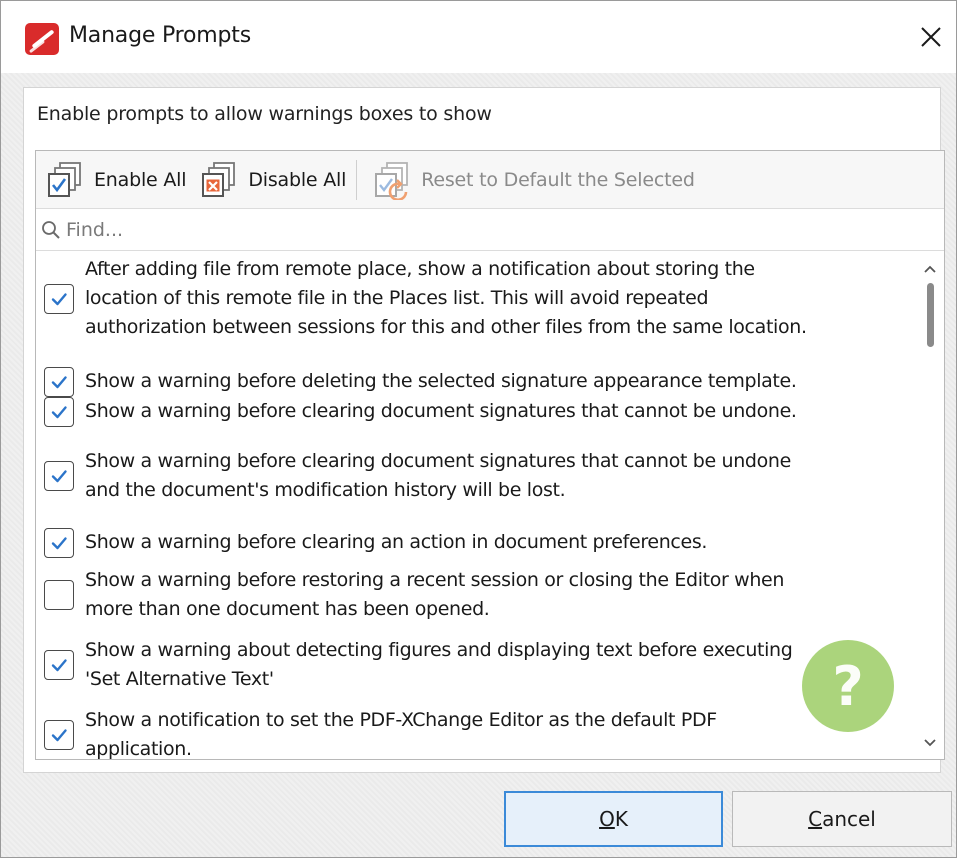 This screenshot has width=957, height=858. What do you see at coordinates (140, 179) in the screenshot?
I see `enable-all-label: Enable All` at bounding box center [140, 179].